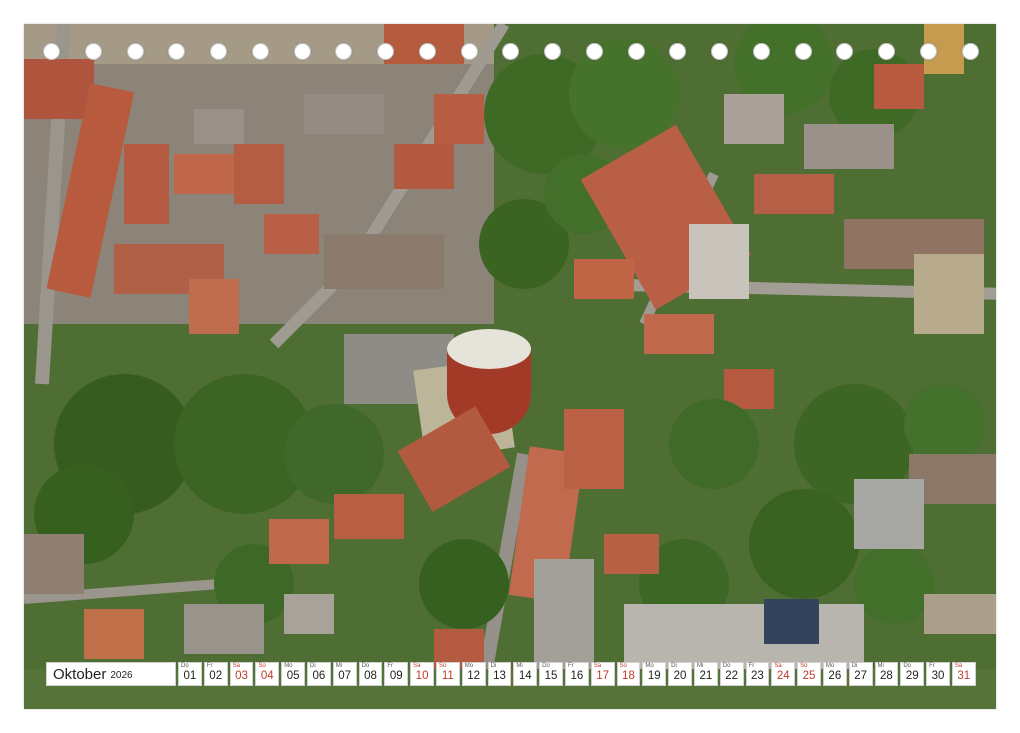  I want to click on day-number: 03, so click(241, 676).